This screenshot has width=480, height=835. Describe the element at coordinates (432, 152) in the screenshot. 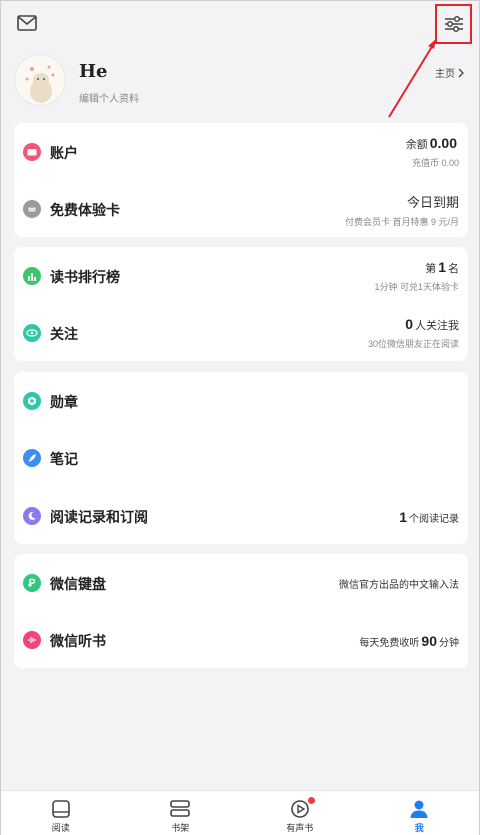

I see `account-balance: 余额 0.00 充值币 0.00` at that location.